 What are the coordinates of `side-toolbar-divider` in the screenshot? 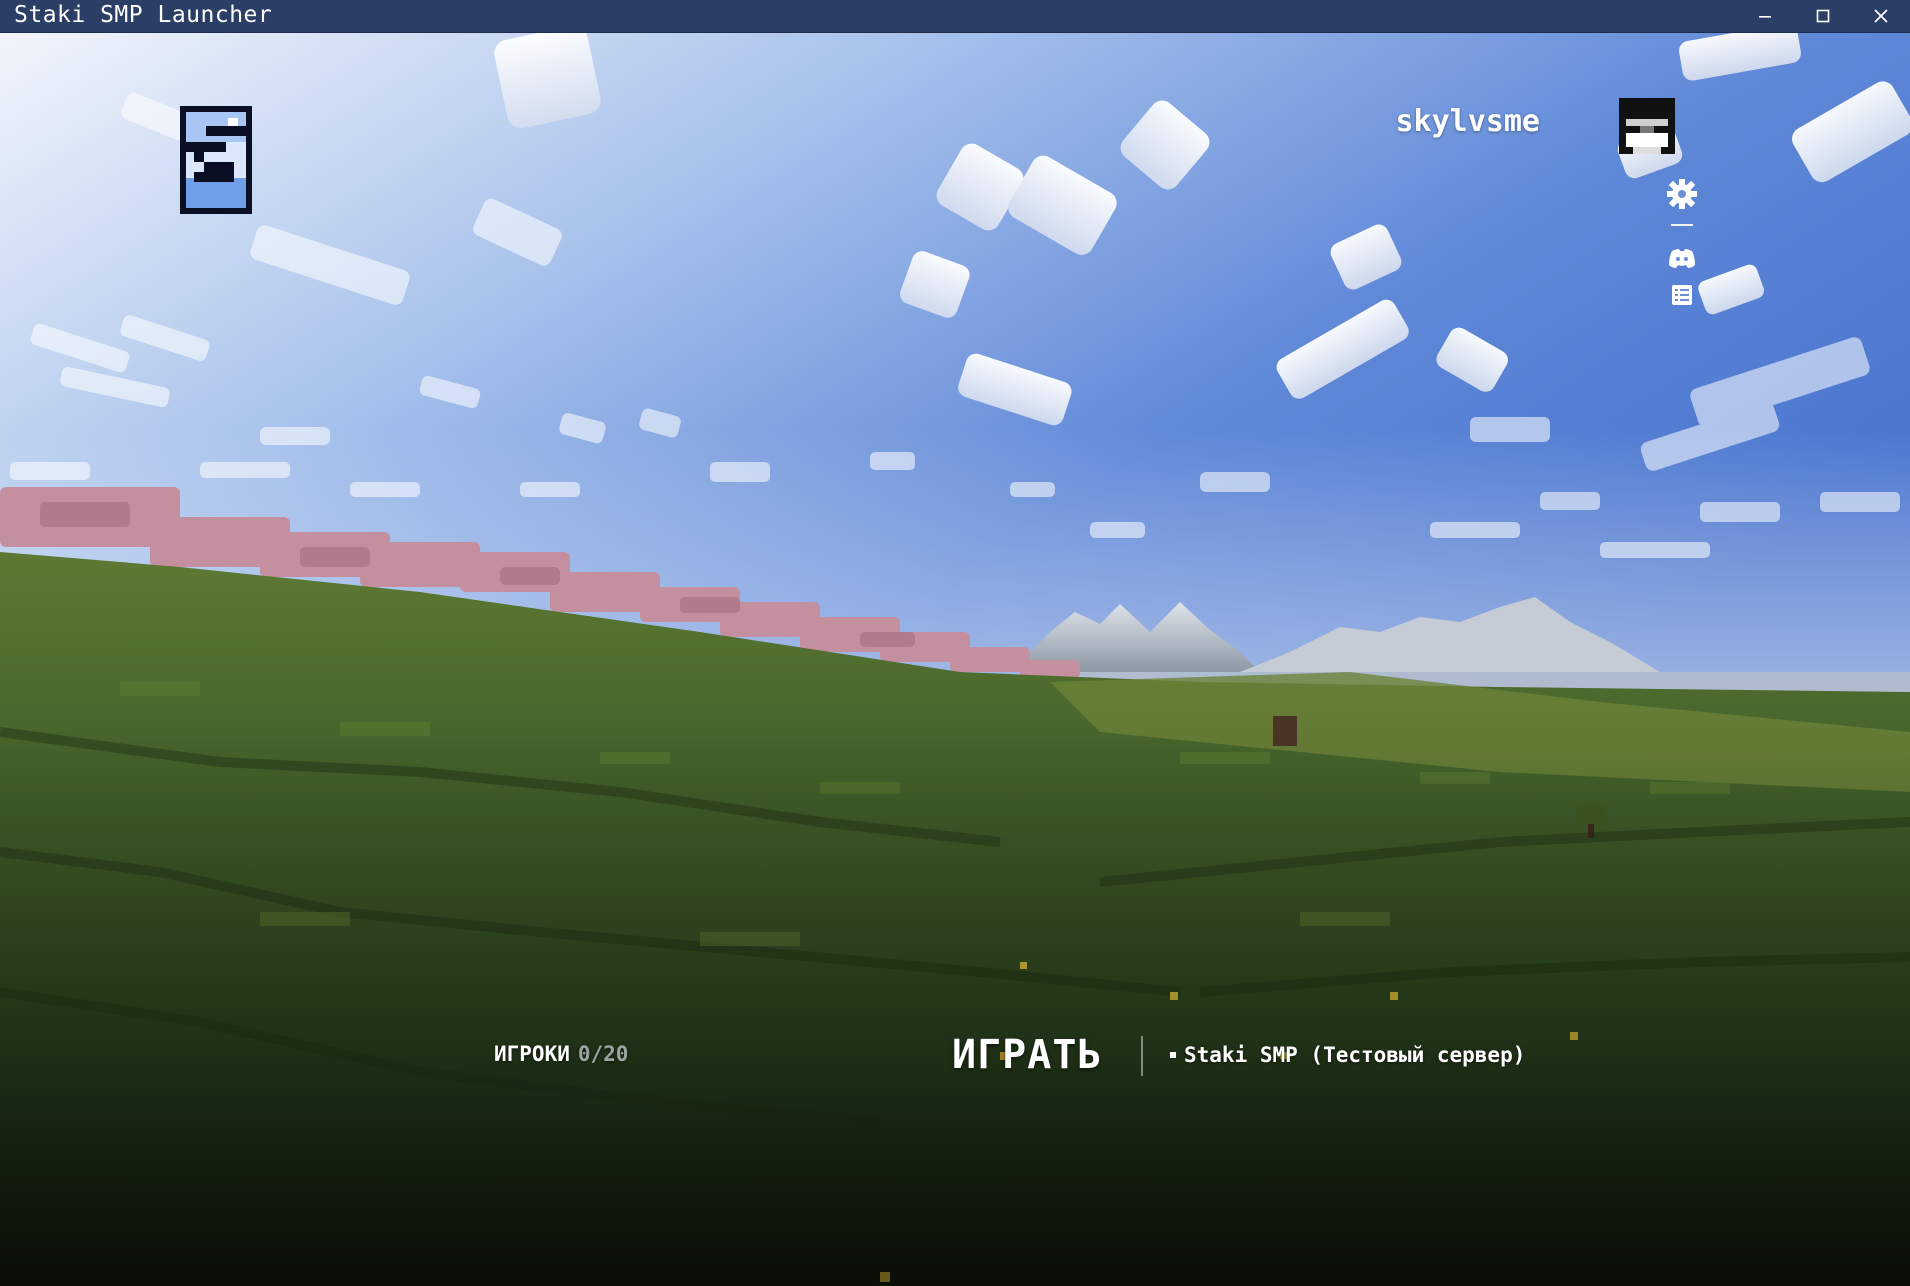 It's located at (1682, 225).